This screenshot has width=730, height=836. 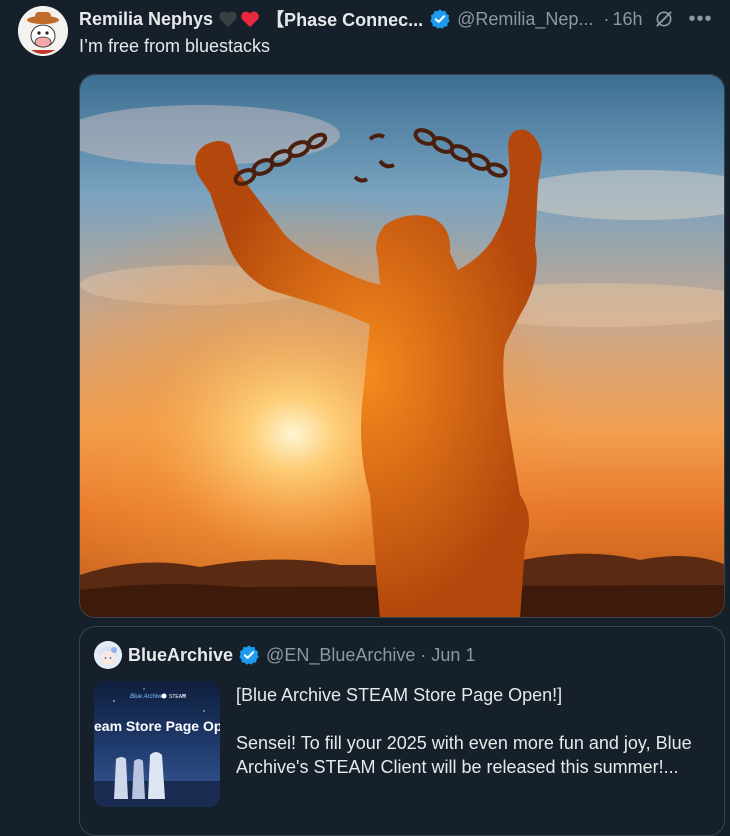 I want to click on author-avatar, so click(x=43, y=31).